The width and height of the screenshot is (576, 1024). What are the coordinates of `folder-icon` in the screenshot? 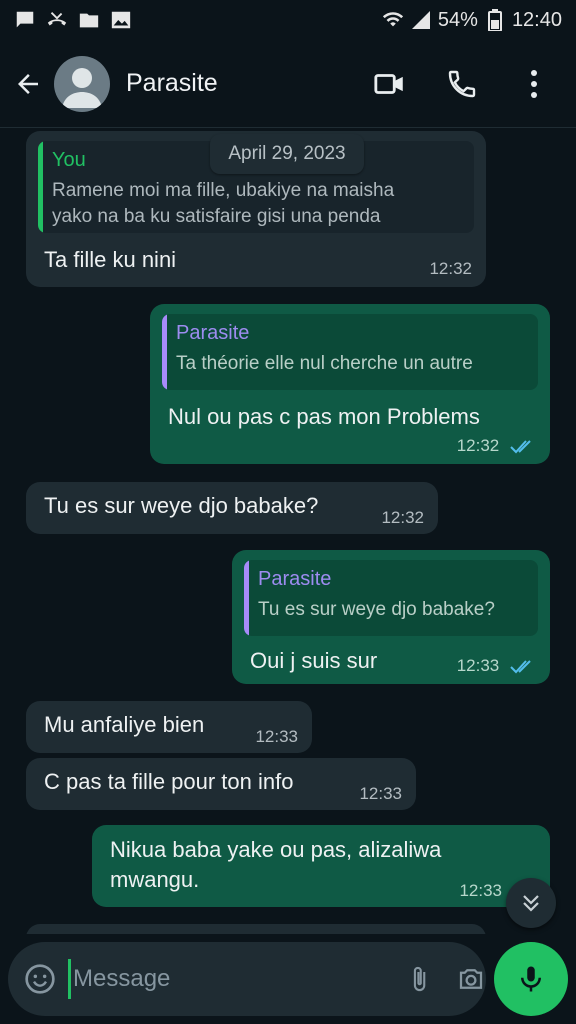 It's located at (89, 20).